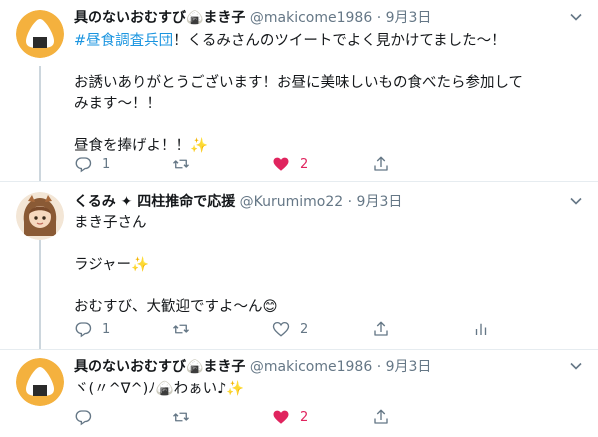 This screenshot has width=598, height=437. What do you see at coordinates (299, 93) in the screenshot?
I see `text-paragraph: お誘いありがとうございます！お昼に美味しいもの食べたら参加してみます〜！！` at bounding box center [299, 93].